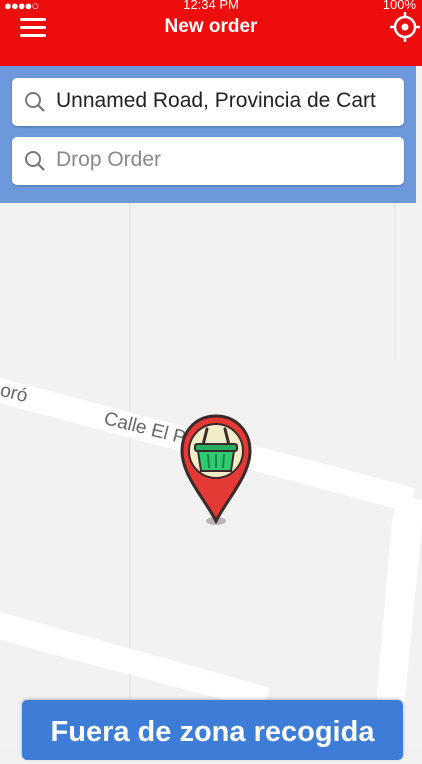 Image resolution: width=422 pixels, height=764 pixels. What do you see at coordinates (211, 26) in the screenshot?
I see `page-title: New order` at bounding box center [211, 26].